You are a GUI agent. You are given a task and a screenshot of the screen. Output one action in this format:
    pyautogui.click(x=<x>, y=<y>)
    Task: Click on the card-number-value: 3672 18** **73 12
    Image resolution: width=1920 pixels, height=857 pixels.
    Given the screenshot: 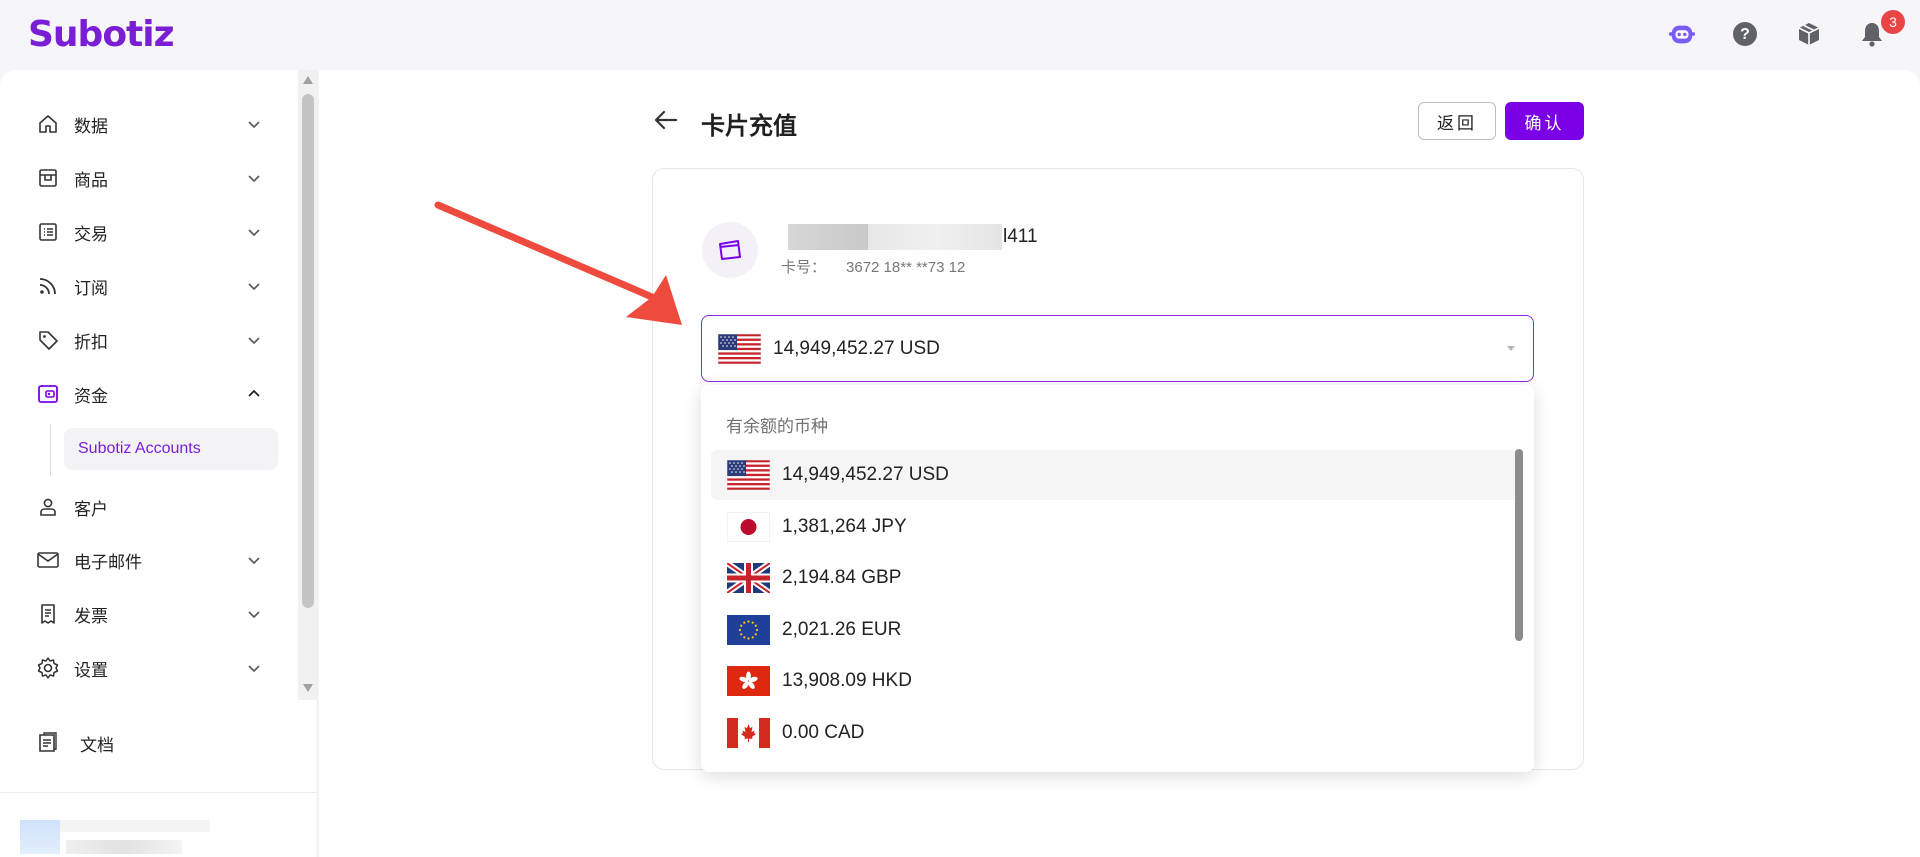 What is the action you would take?
    pyautogui.click(x=906, y=267)
    